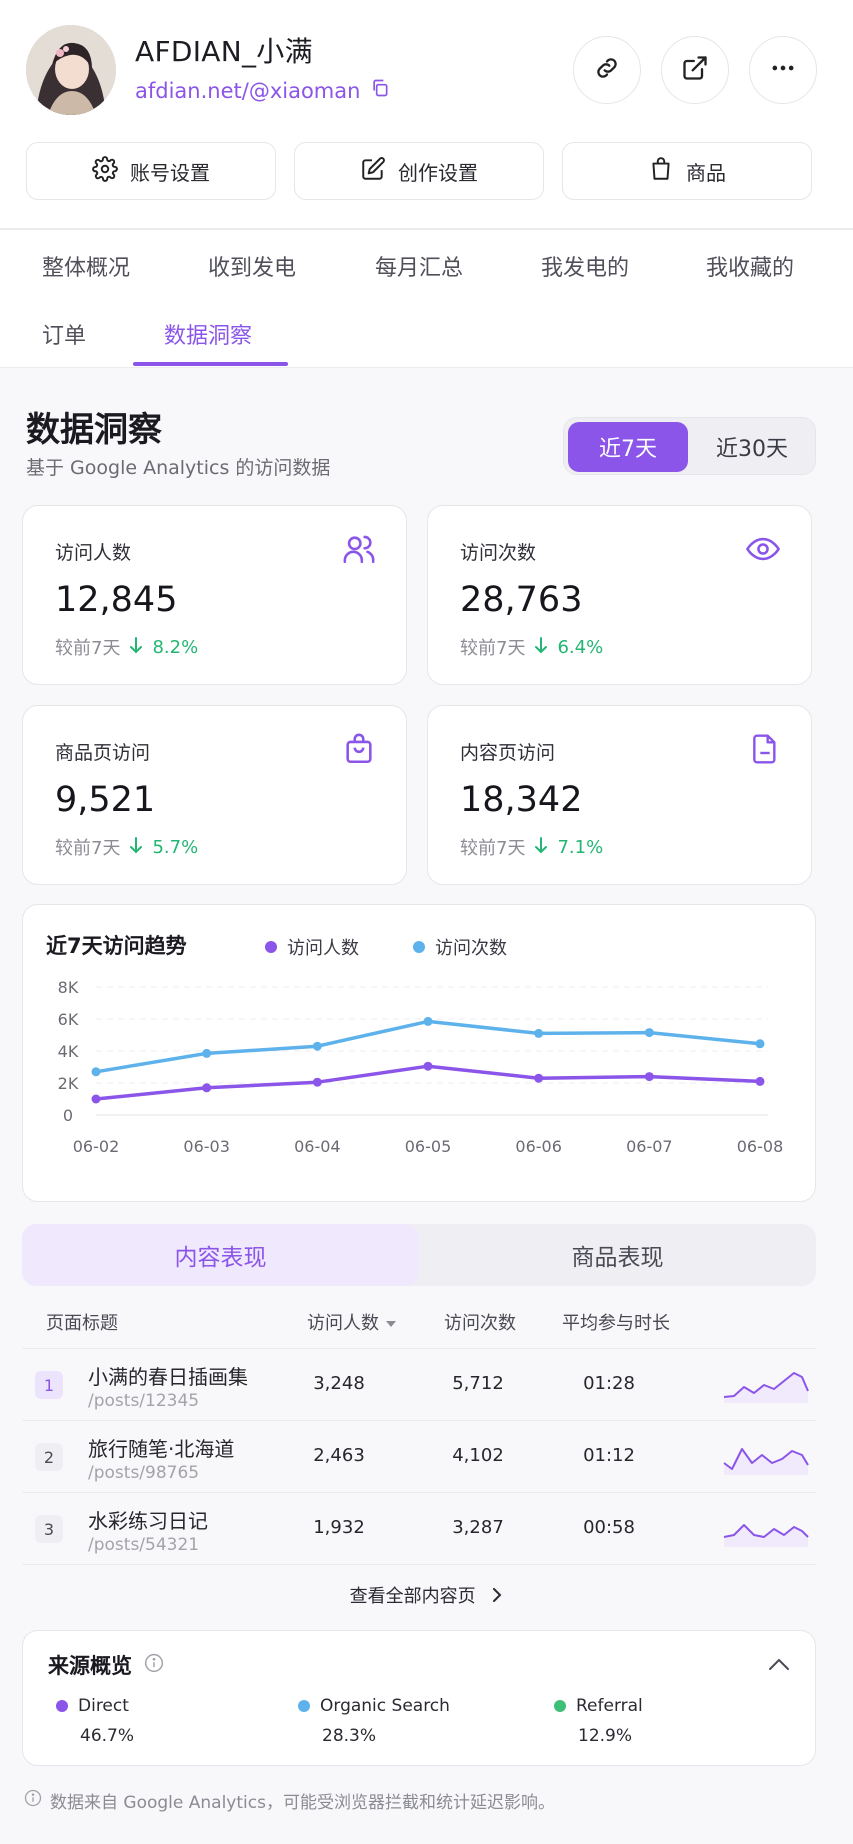 Image resolution: width=853 pixels, height=1844 pixels. I want to click on stat-compare: 较前7天 5.7%, so click(126, 847).